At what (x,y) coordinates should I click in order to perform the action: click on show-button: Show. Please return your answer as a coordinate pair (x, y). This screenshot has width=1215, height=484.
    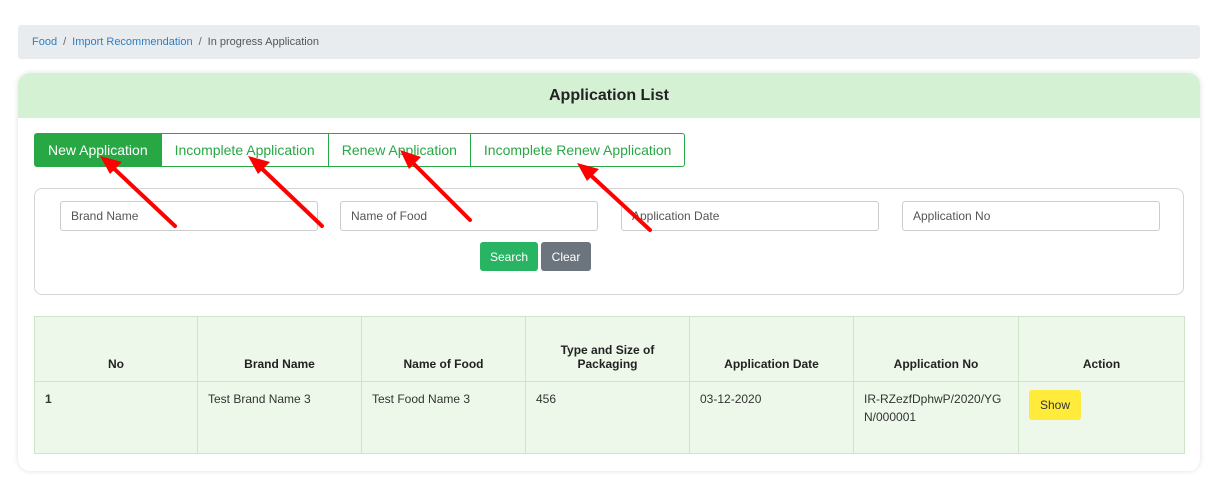
    Looking at the image, I should click on (1055, 405).